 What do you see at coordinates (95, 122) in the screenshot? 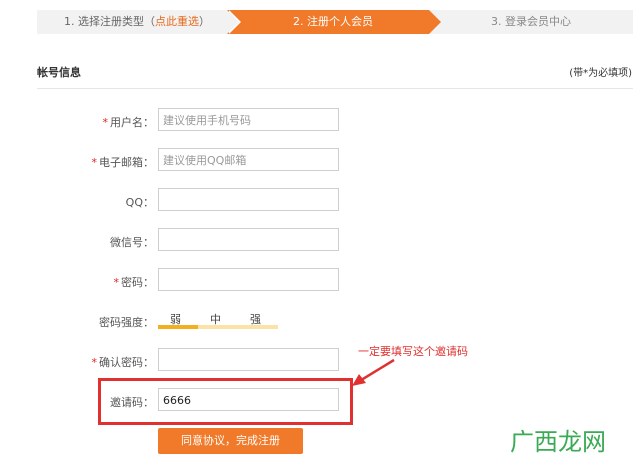
I see `username-label: * 用户名：` at bounding box center [95, 122].